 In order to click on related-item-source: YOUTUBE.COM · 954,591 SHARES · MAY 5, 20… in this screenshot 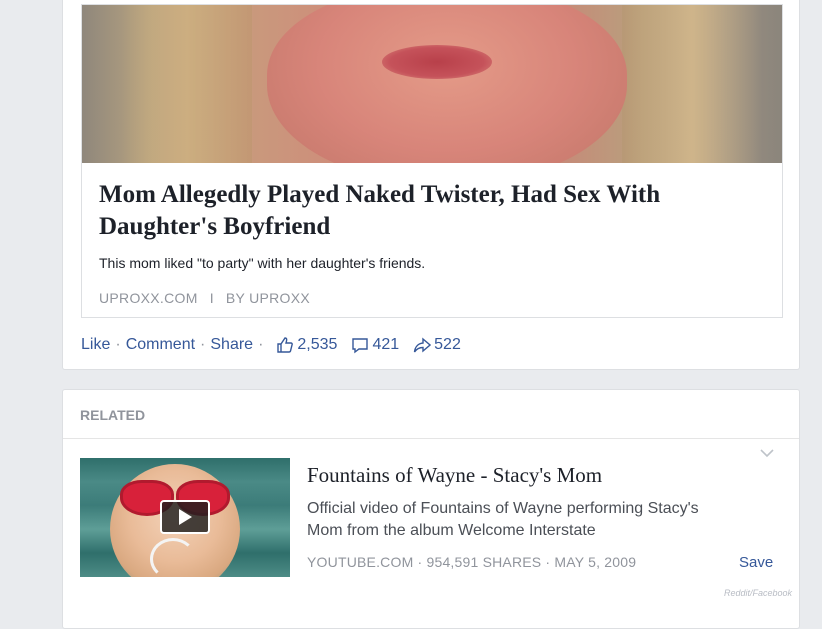, I will do `click(472, 562)`.